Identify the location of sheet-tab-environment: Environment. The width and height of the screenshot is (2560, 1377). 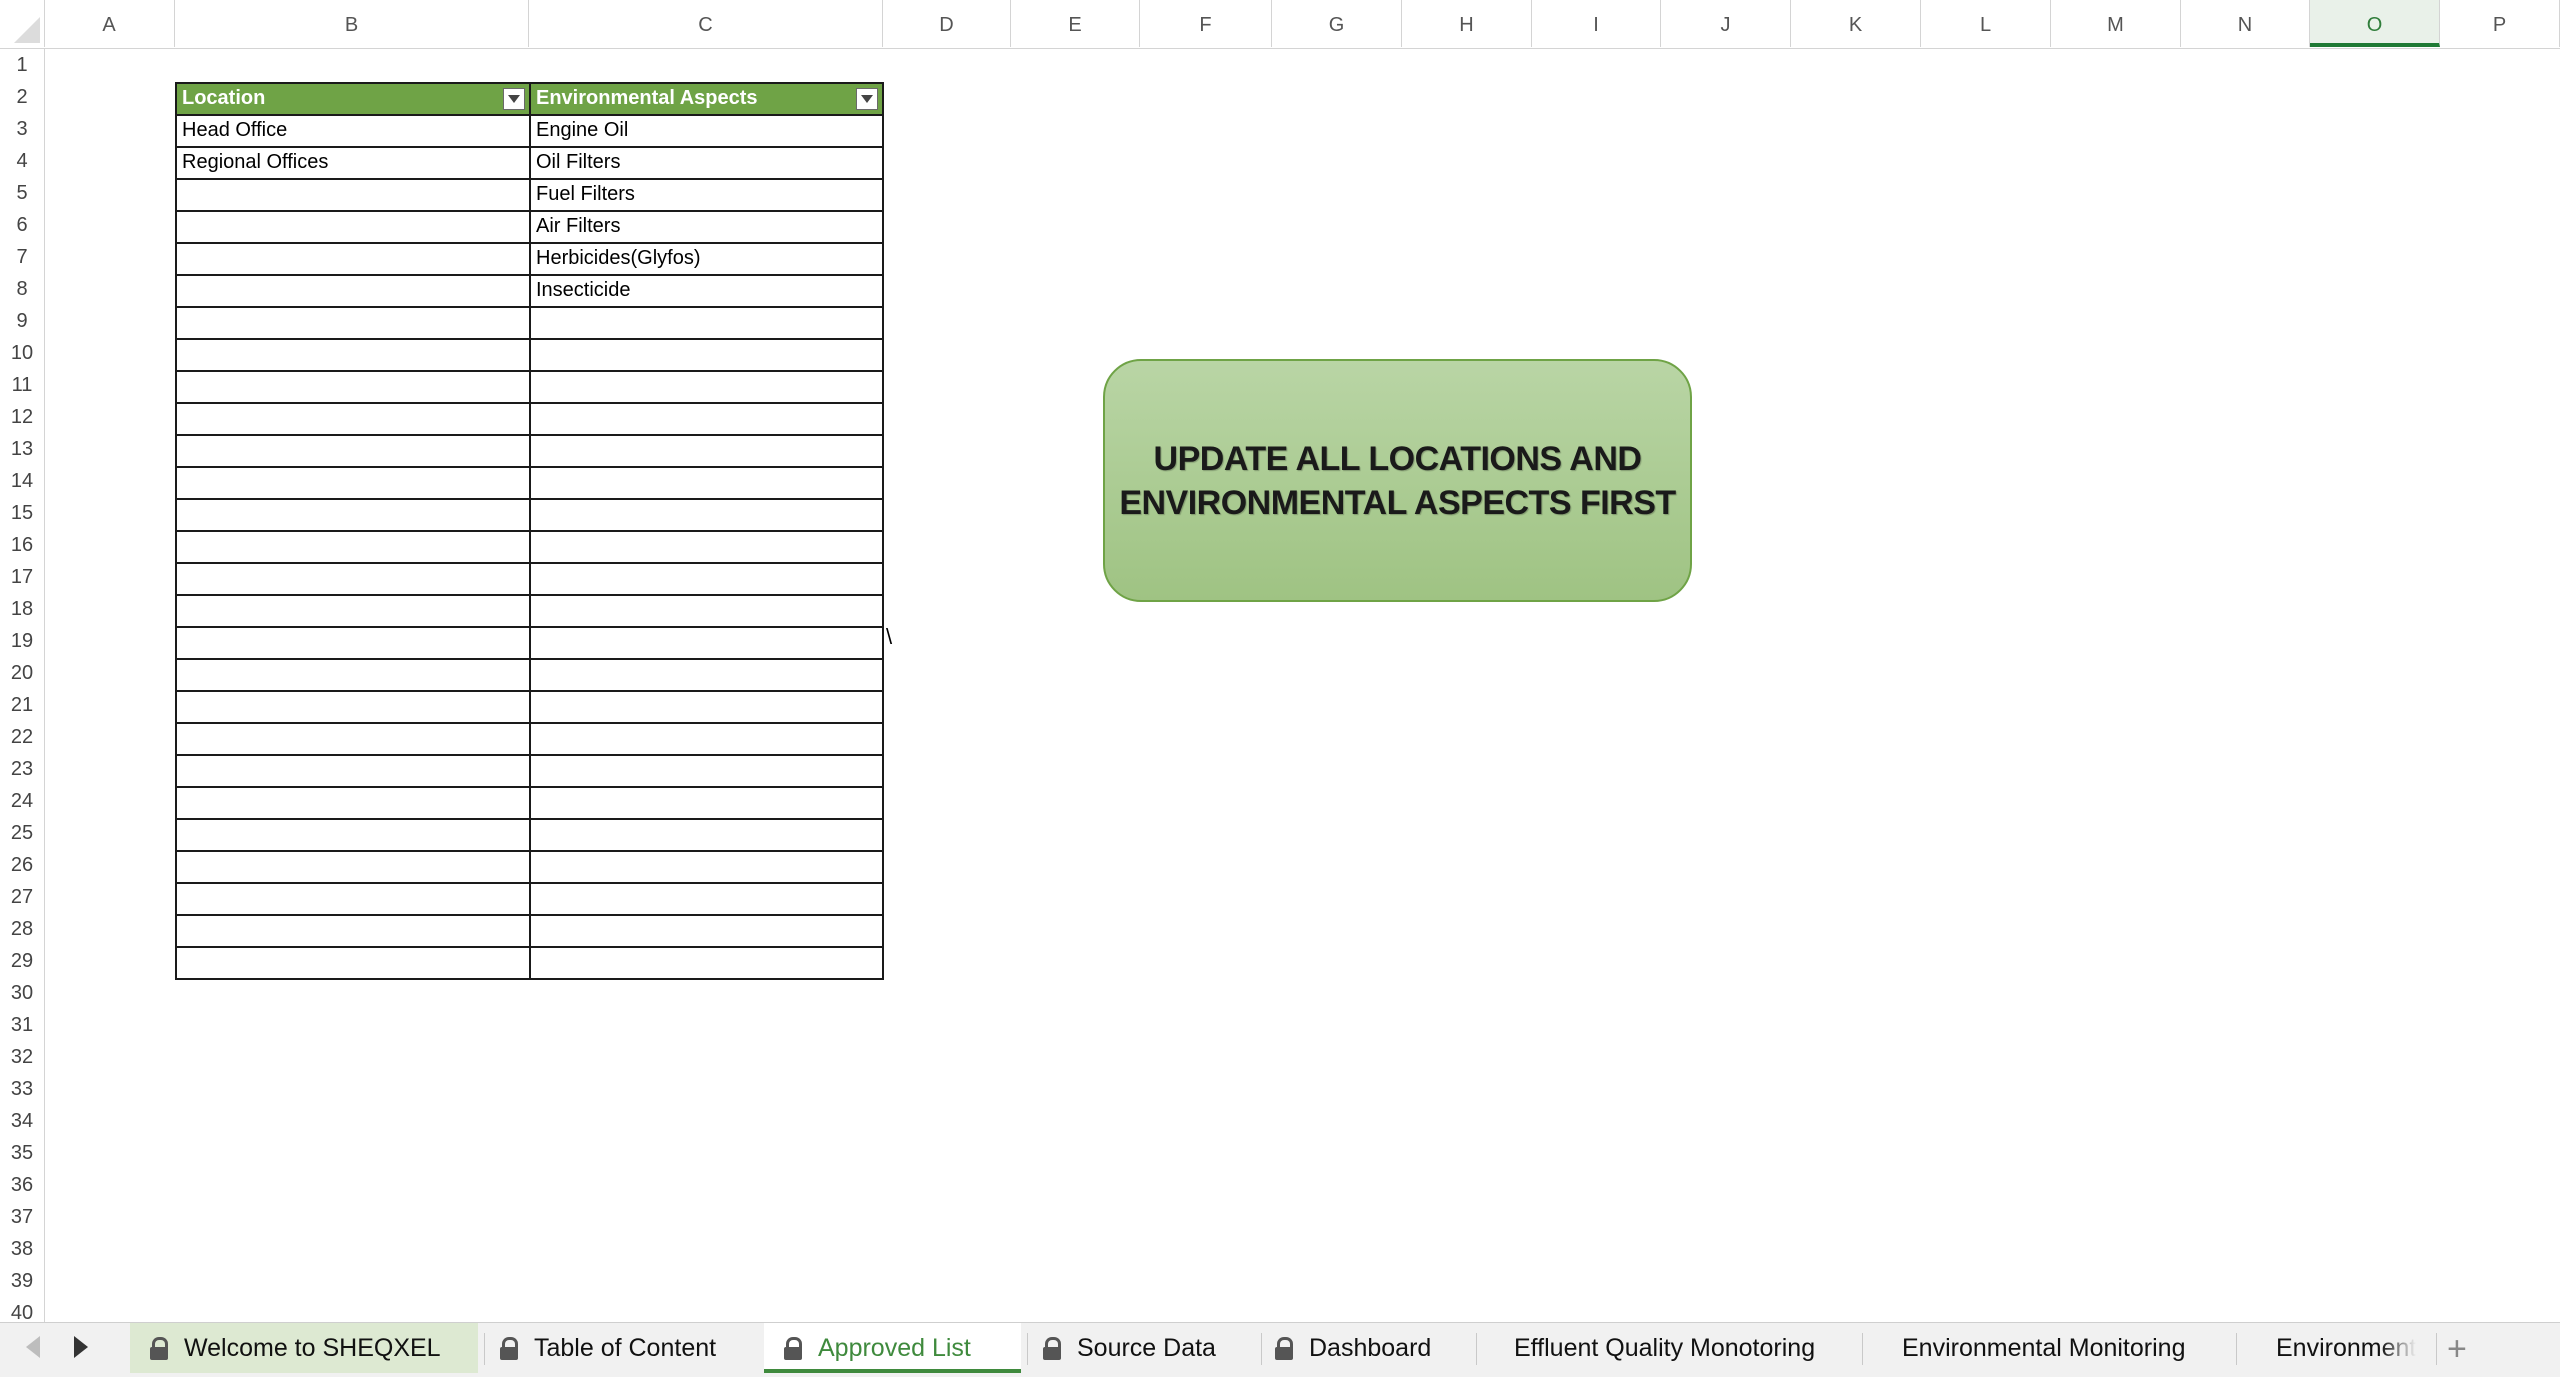
(2335, 1348).